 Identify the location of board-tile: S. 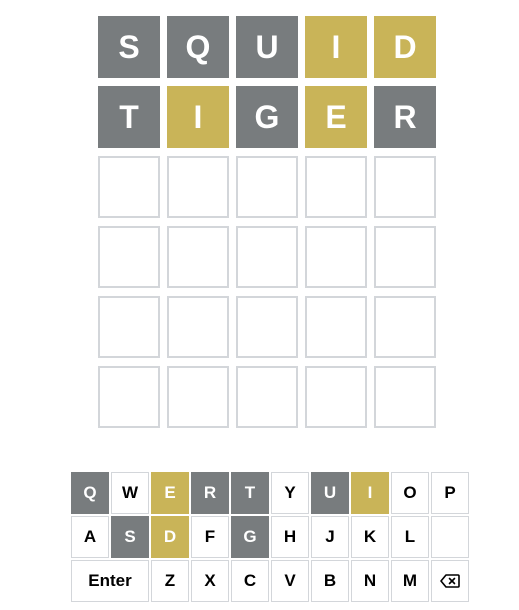
(129, 47).